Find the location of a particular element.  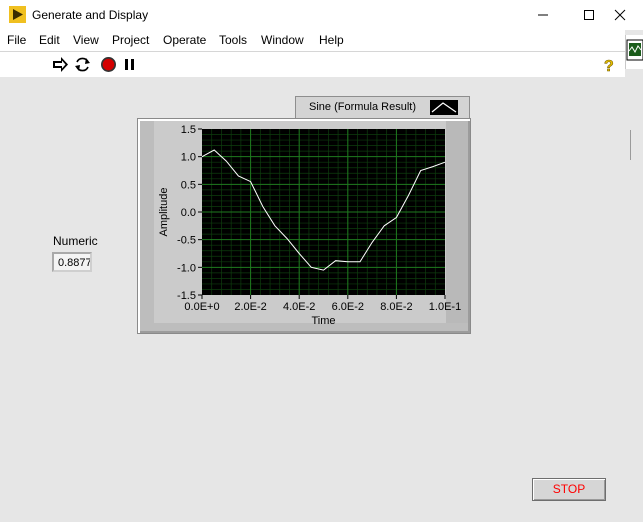

x-axis-label: Time is located at coordinates (323, 321).